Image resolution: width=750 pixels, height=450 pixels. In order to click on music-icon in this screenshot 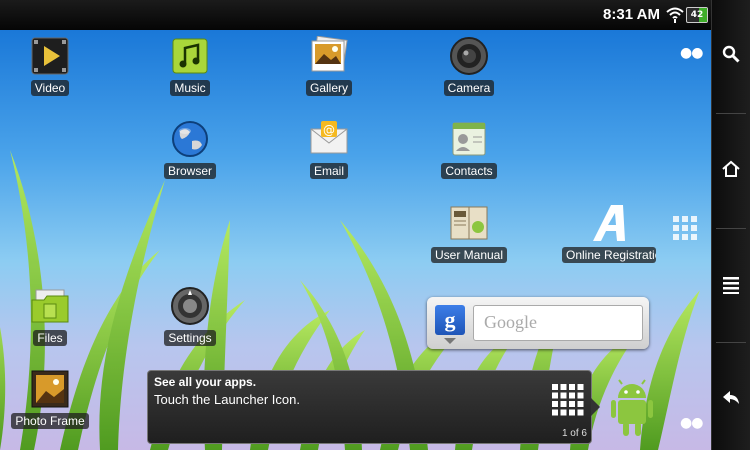, I will do `click(190, 56)`.